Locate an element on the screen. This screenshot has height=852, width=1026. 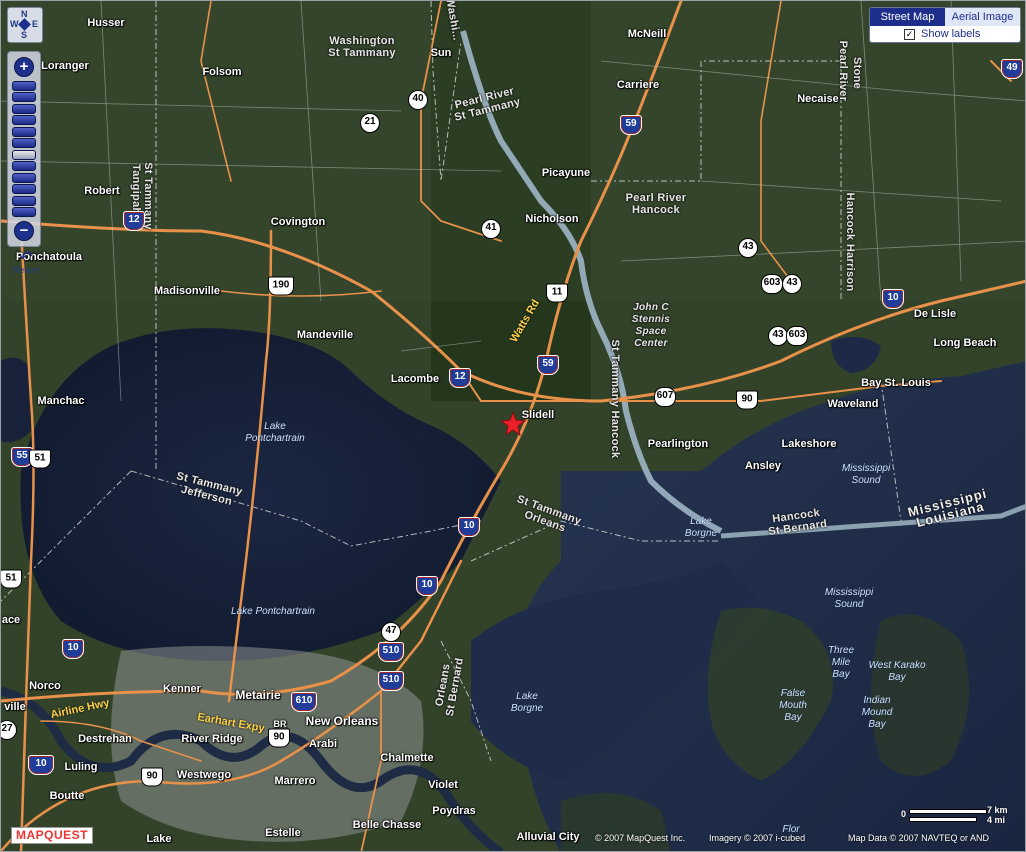
zoom-level-list is located at coordinates (24, 149).